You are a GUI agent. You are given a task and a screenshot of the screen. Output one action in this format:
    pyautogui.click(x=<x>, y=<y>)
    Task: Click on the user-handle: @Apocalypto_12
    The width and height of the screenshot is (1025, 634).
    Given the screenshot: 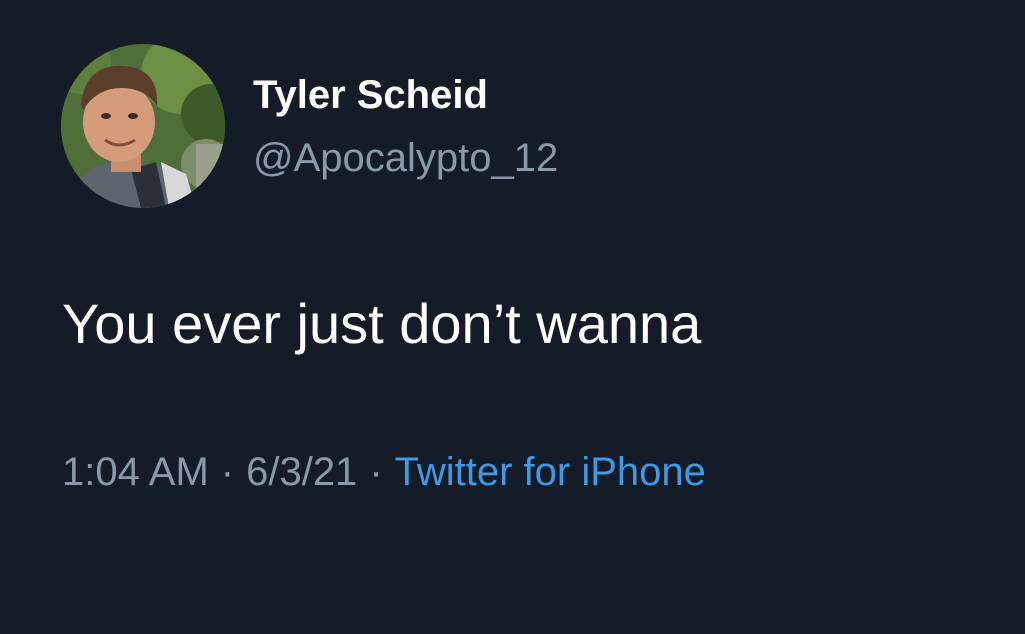 What is the action you would take?
    pyautogui.click(x=405, y=158)
    